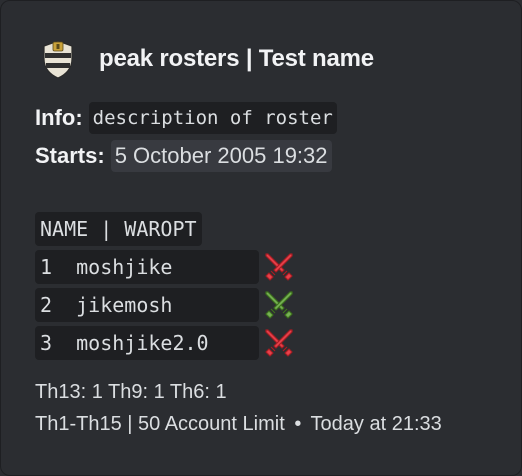 This screenshot has height=476, width=522. What do you see at coordinates (236, 59) in the screenshot?
I see `author-name: peak rosters | Test name` at bounding box center [236, 59].